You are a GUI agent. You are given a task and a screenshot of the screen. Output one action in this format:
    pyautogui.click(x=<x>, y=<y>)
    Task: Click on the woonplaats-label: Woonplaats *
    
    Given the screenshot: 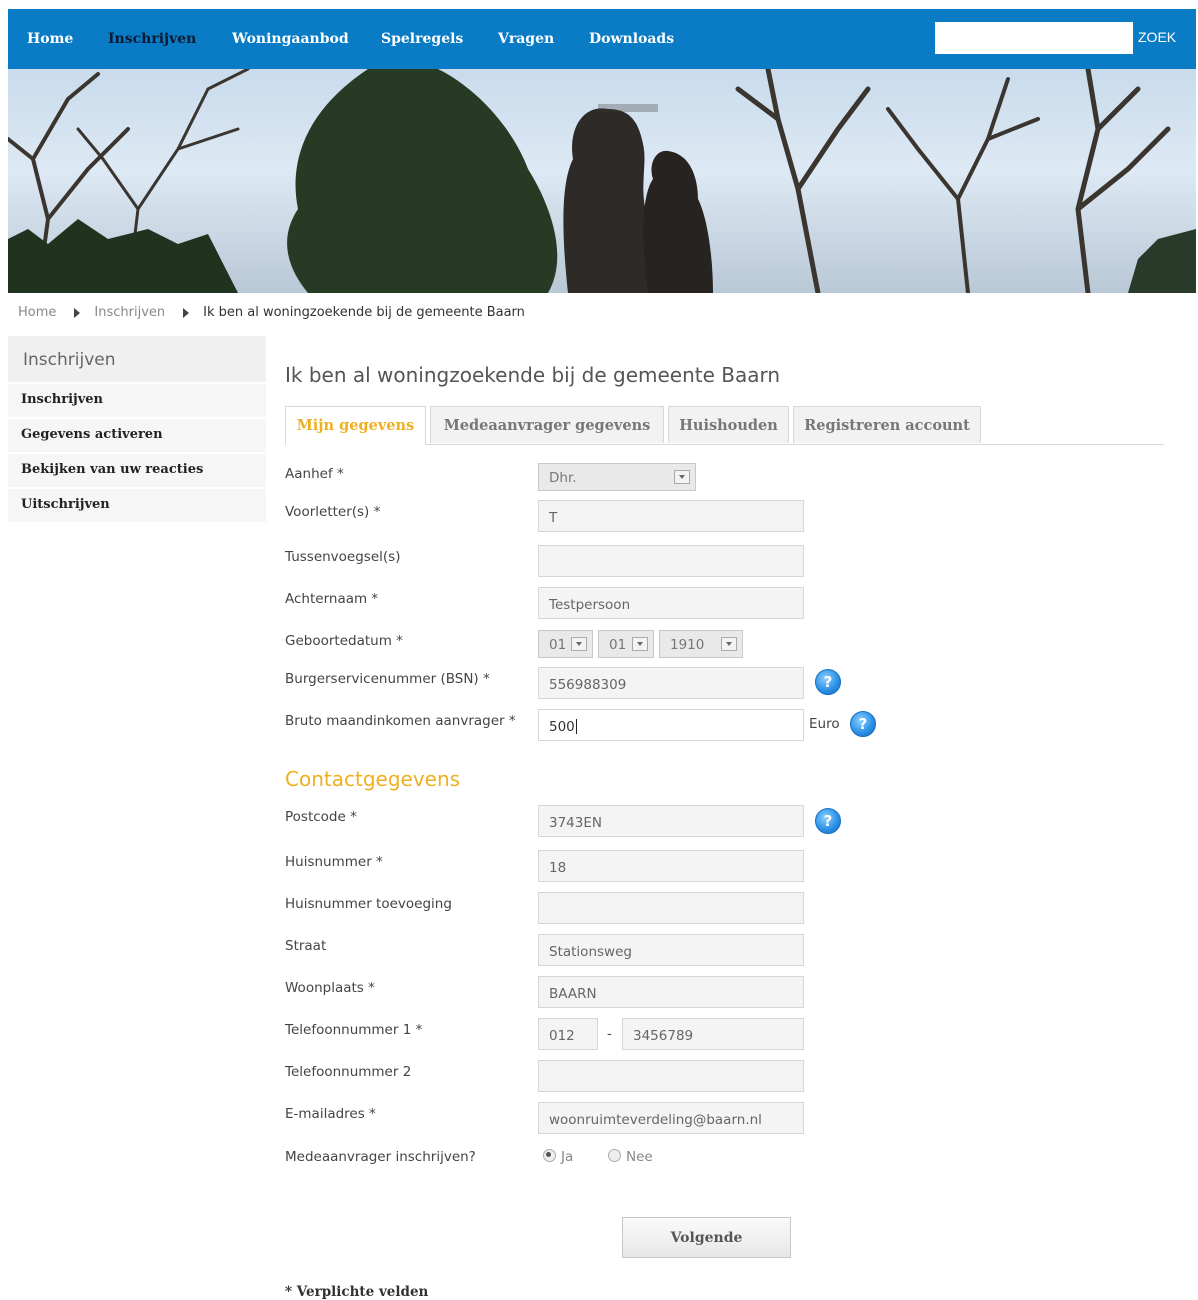 What is the action you would take?
    pyautogui.click(x=330, y=988)
    